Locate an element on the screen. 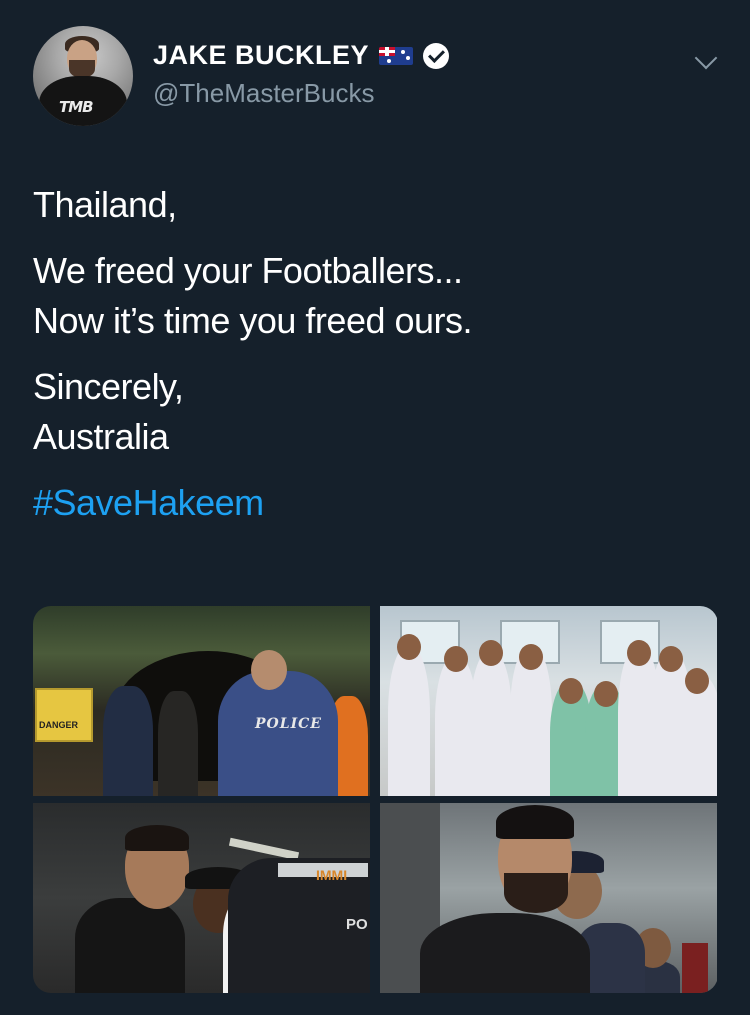  australia-flag-icon is located at coordinates (396, 55).